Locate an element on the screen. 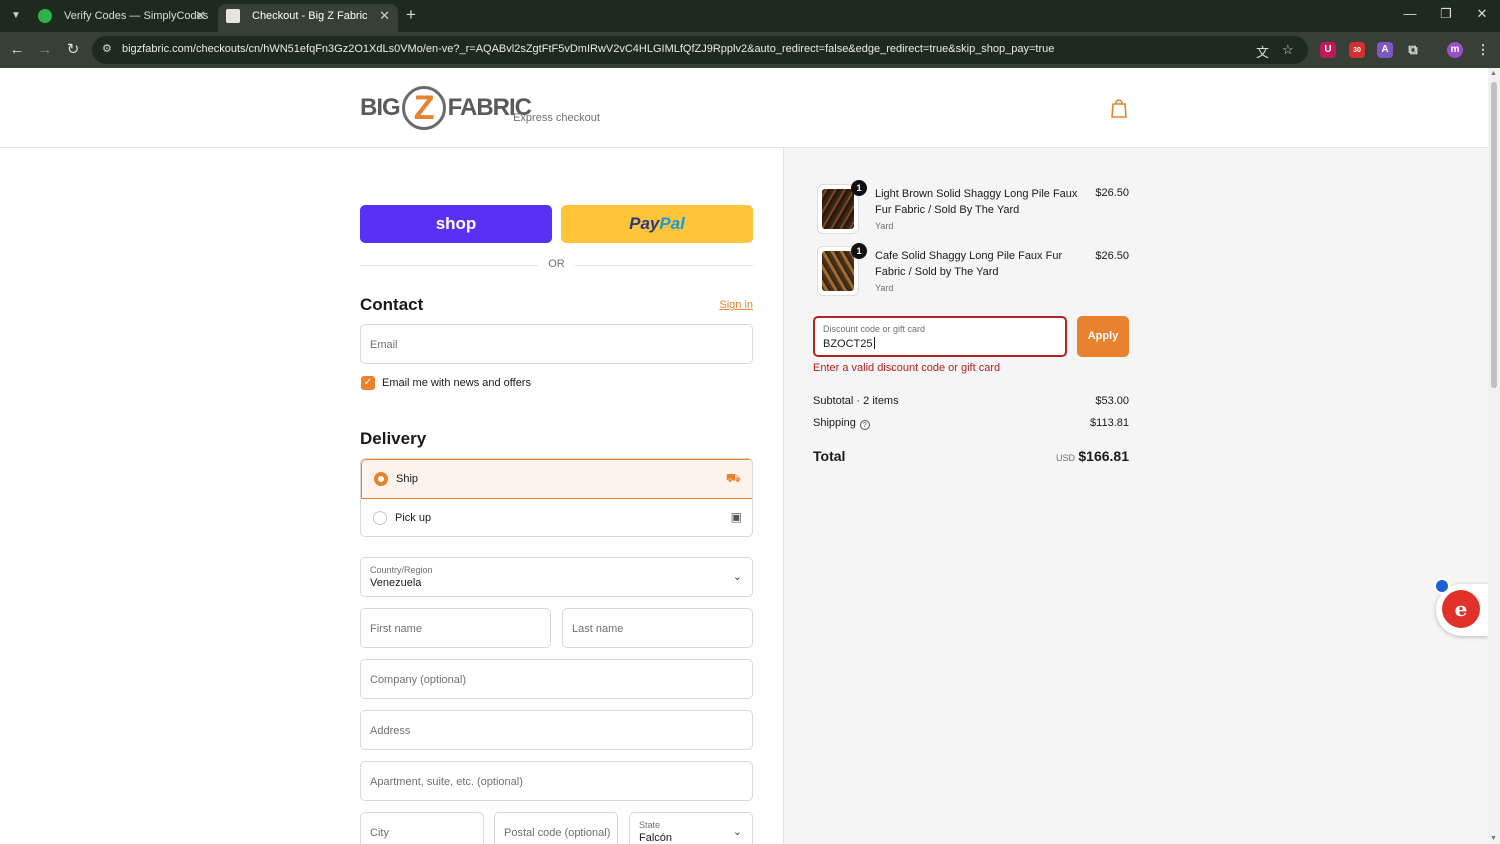 The image size is (1500, 844). discount-code-field: Discount code or gift card BZOCT25 is located at coordinates (940, 336).